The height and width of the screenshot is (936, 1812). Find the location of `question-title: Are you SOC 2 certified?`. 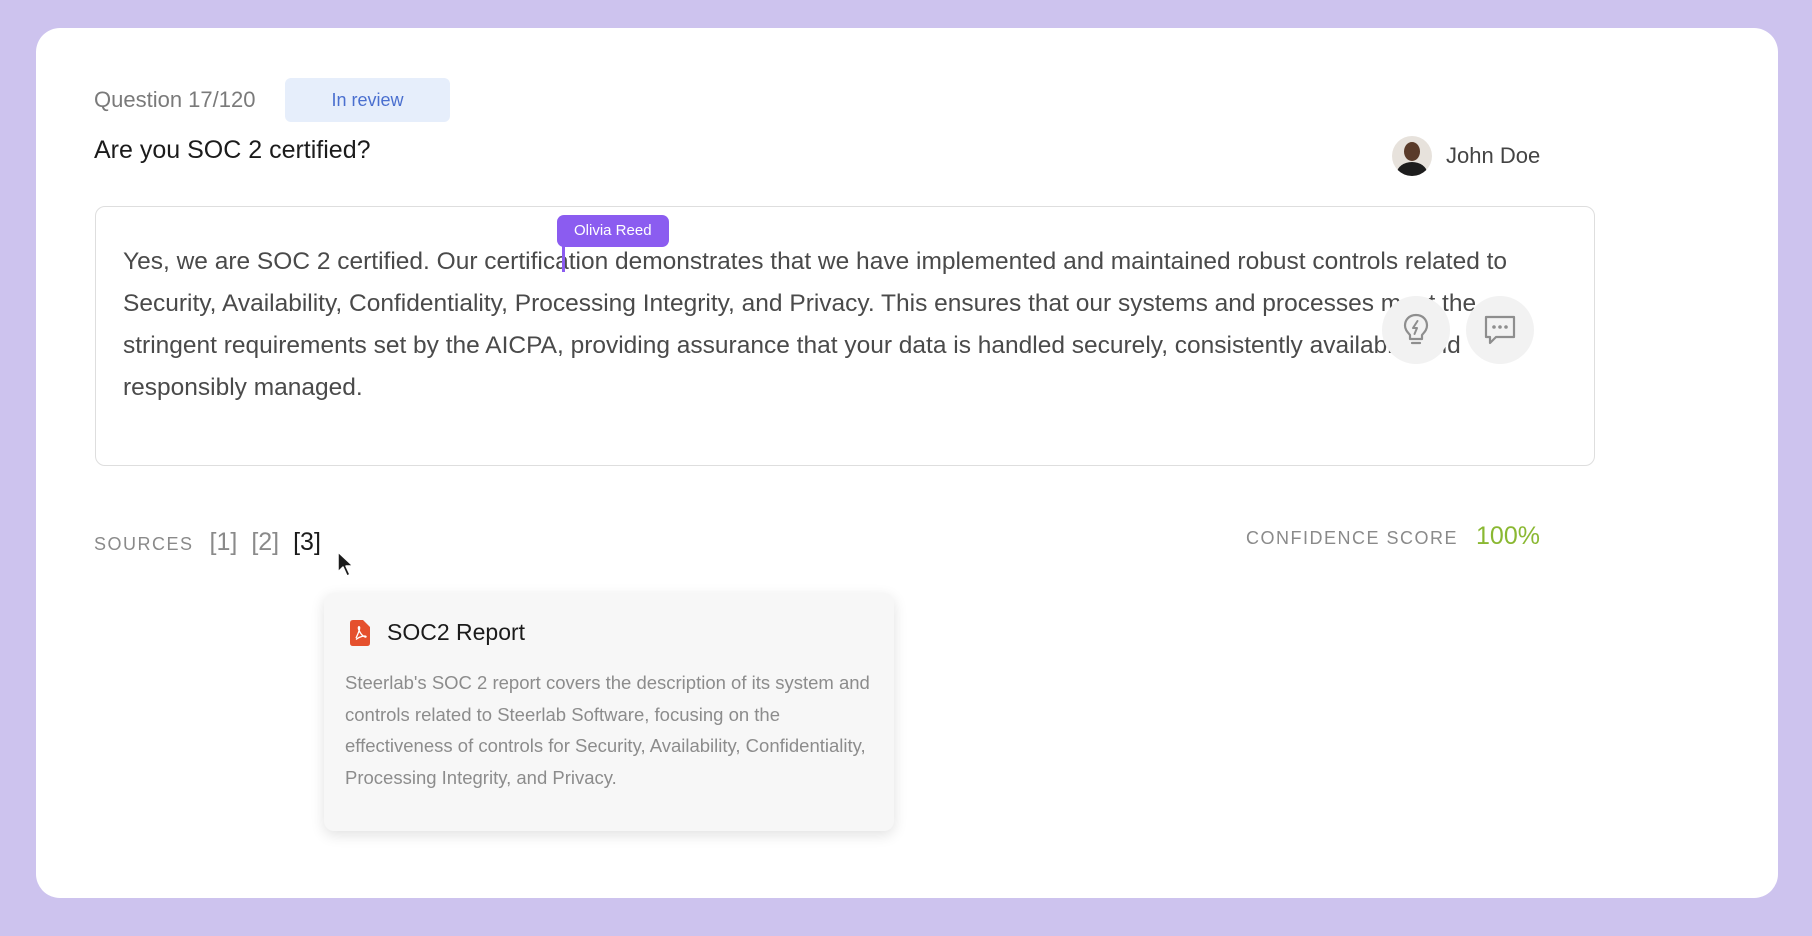

question-title: Are you SOC 2 certified? is located at coordinates (232, 150).